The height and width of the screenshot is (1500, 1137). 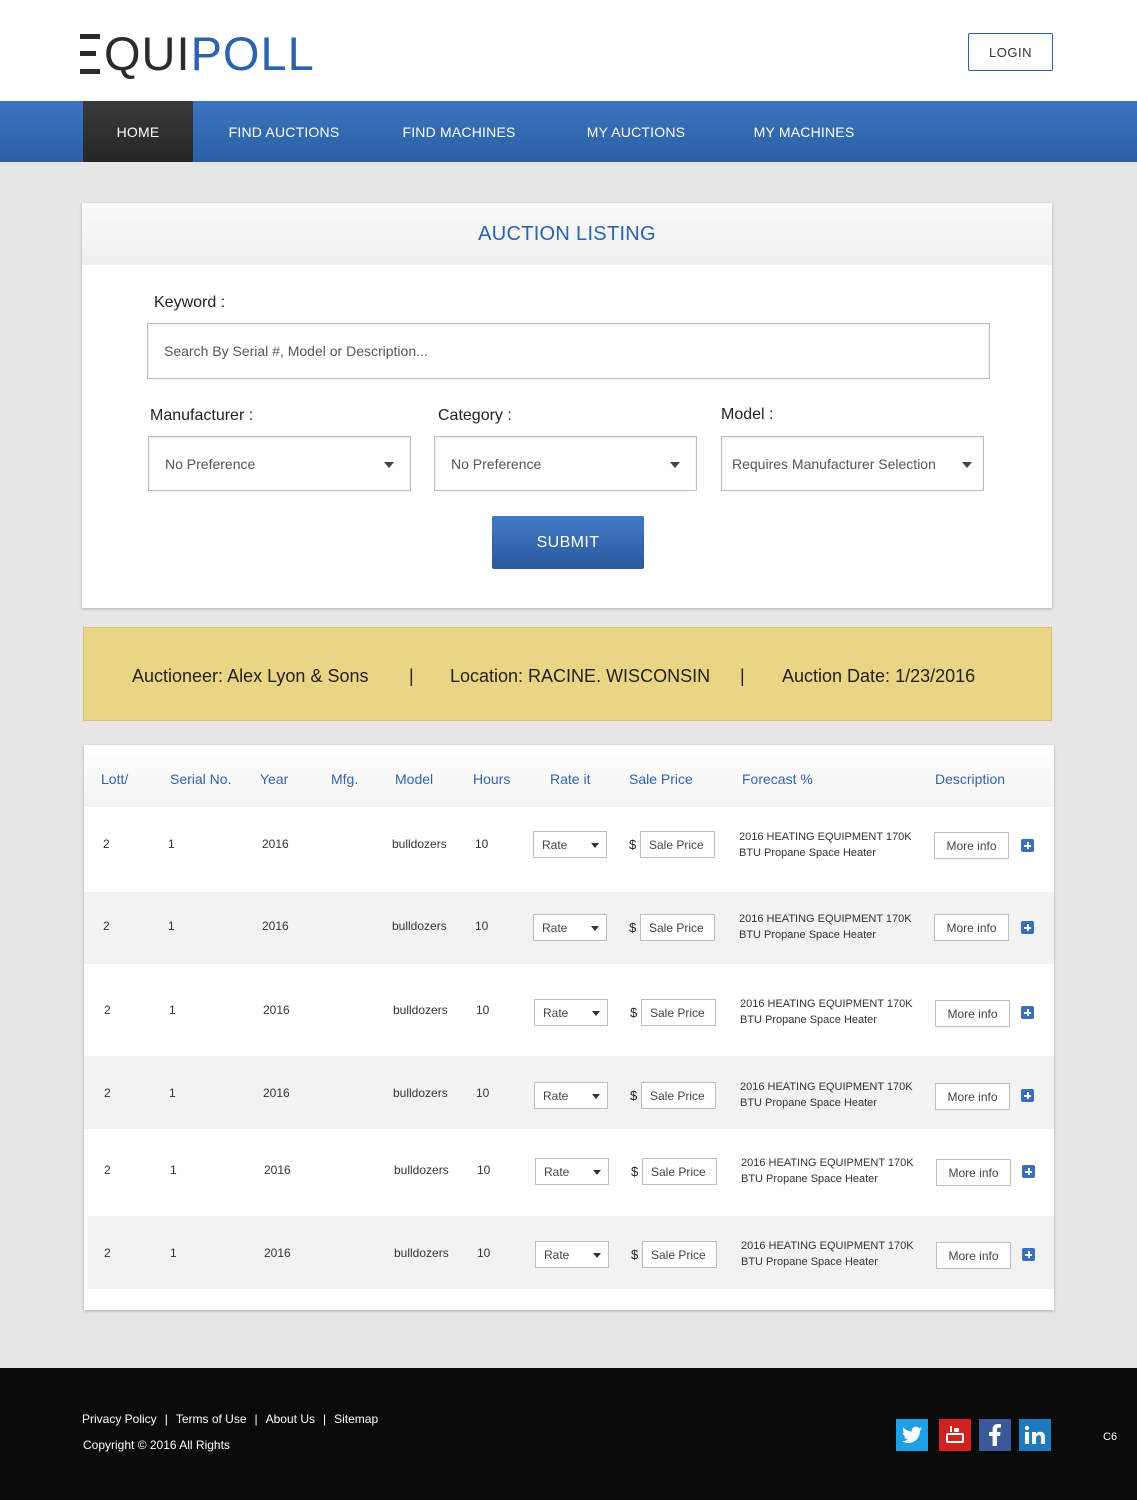 What do you see at coordinates (344, 779) in the screenshot?
I see `column-header-mfg: Mfg.` at bounding box center [344, 779].